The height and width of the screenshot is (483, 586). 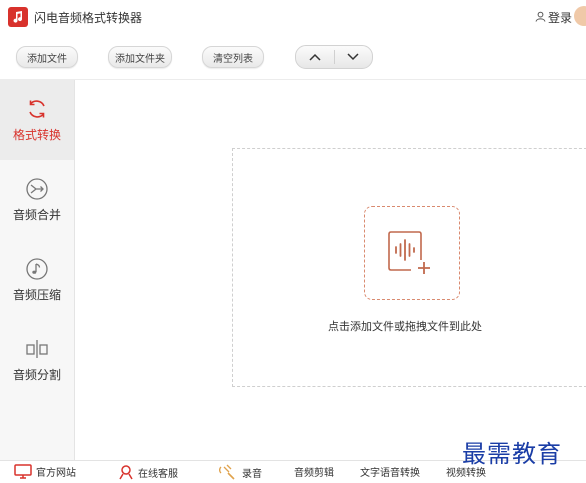 I want to click on footer-text-to-speech: 文字语音转换, so click(x=390, y=471).